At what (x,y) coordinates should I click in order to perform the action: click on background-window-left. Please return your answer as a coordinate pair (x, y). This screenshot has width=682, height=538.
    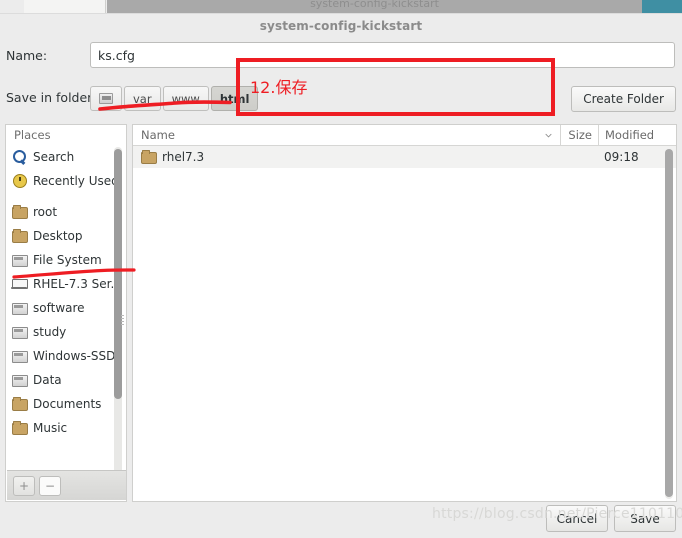
    Looking at the image, I should click on (12, 6).